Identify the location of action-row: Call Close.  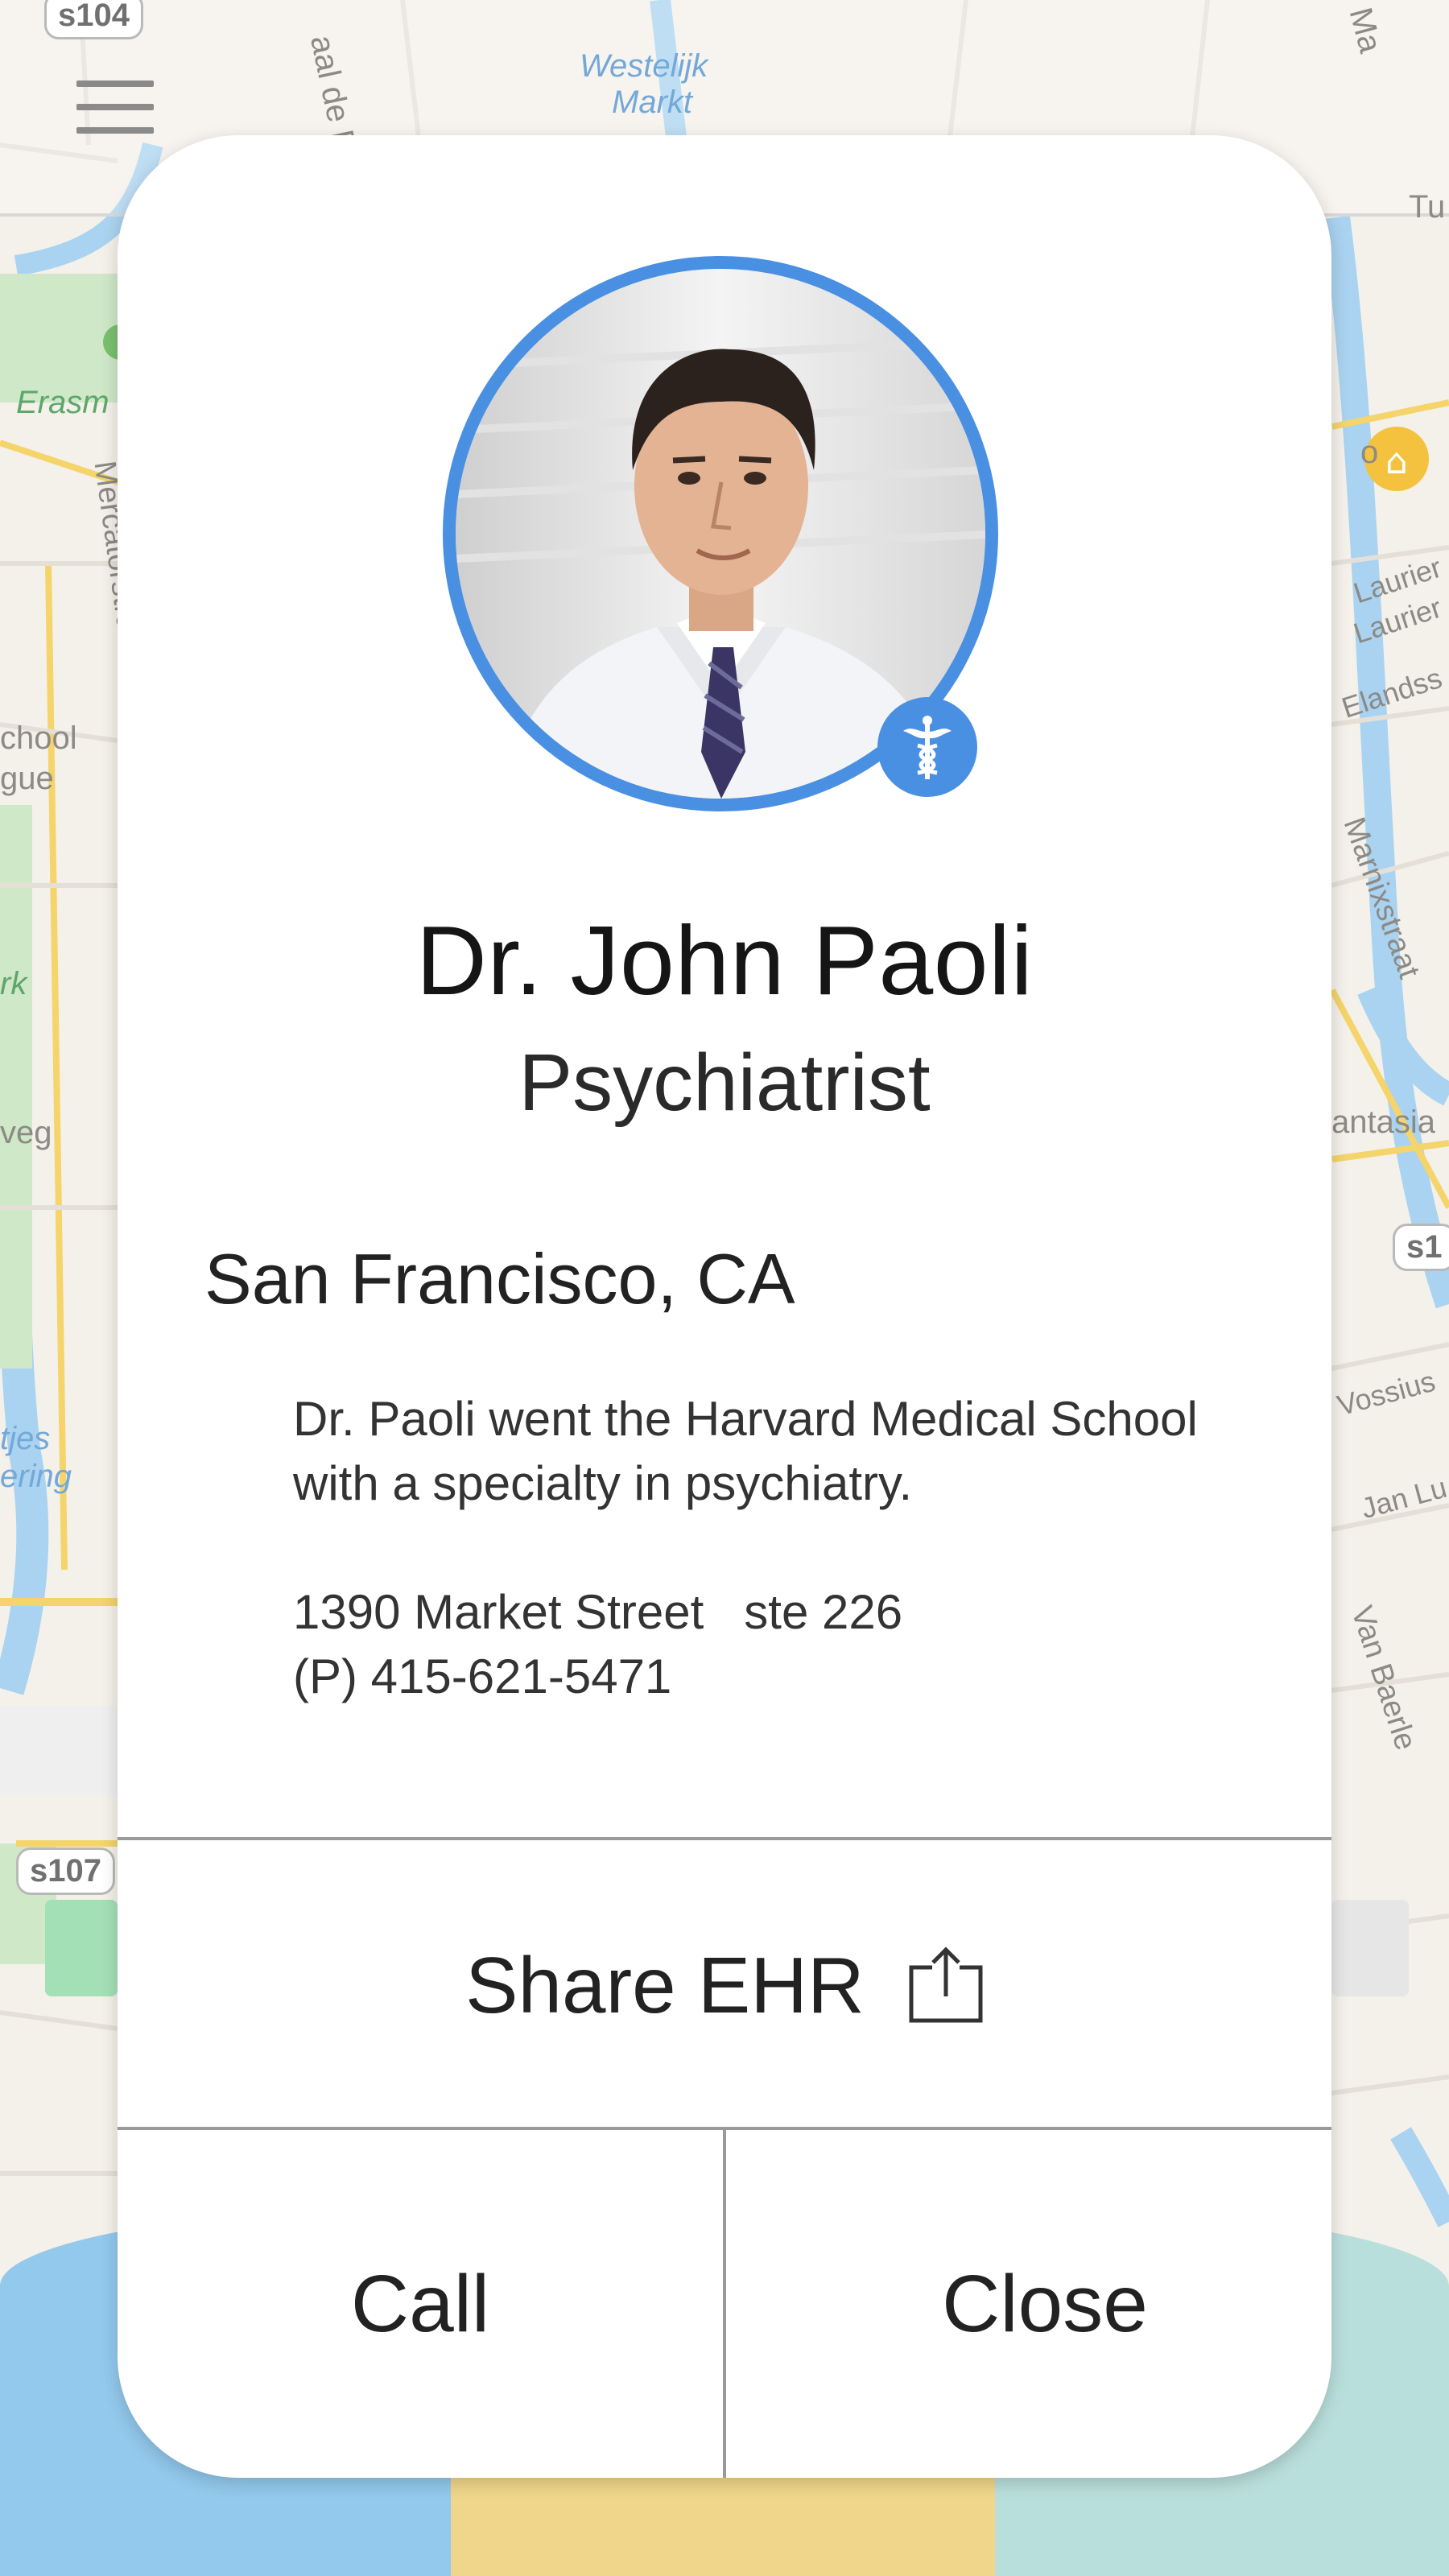
(724, 2304).